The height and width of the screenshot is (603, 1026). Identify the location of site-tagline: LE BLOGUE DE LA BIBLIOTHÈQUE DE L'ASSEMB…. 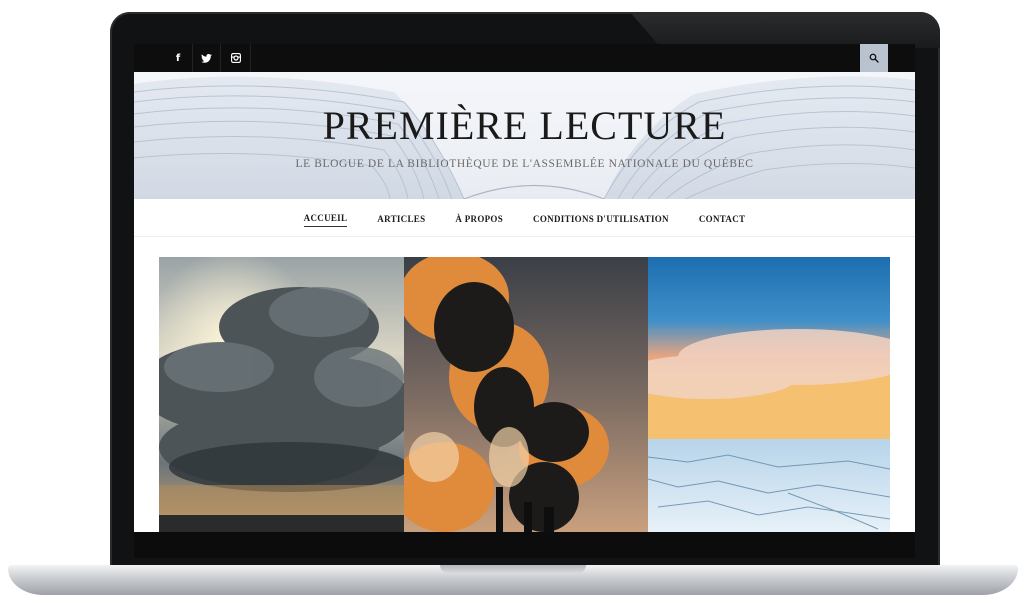
(524, 164).